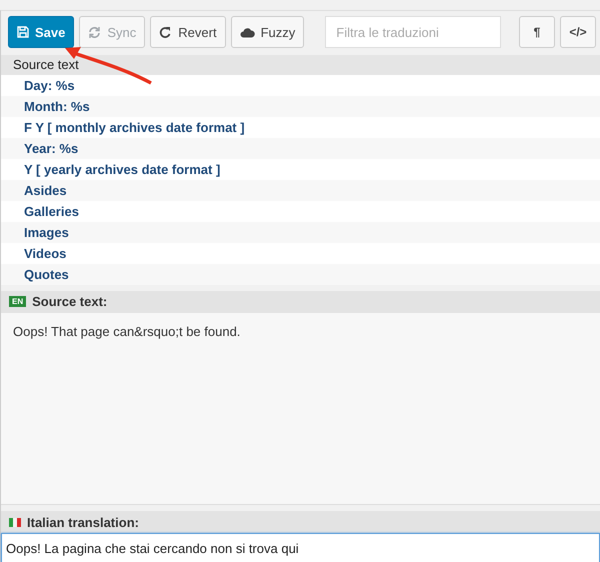 The height and width of the screenshot is (562, 600). What do you see at coordinates (188, 32) in the screenshot?
I see `revert-button: Revert` at bounding box center [188, 32].